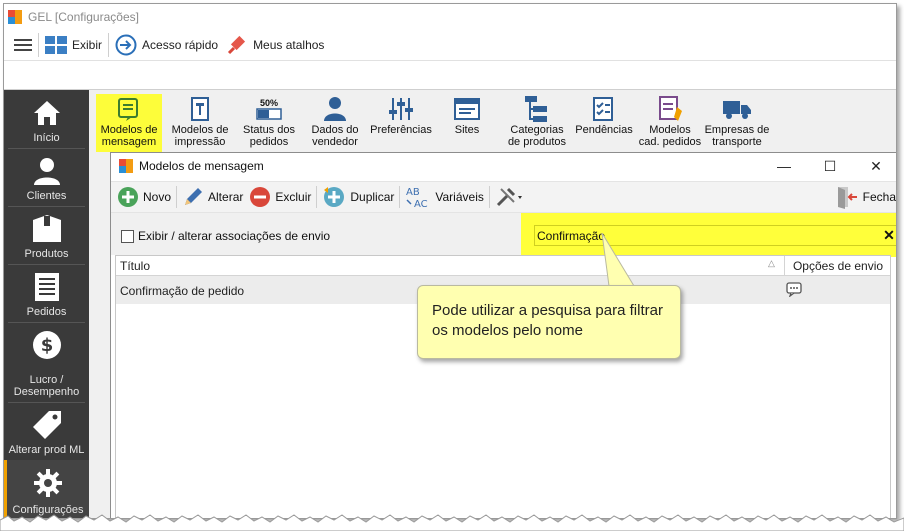  I want to click on meus-atalhos-label: Meus atalhos, so click(289, 44).